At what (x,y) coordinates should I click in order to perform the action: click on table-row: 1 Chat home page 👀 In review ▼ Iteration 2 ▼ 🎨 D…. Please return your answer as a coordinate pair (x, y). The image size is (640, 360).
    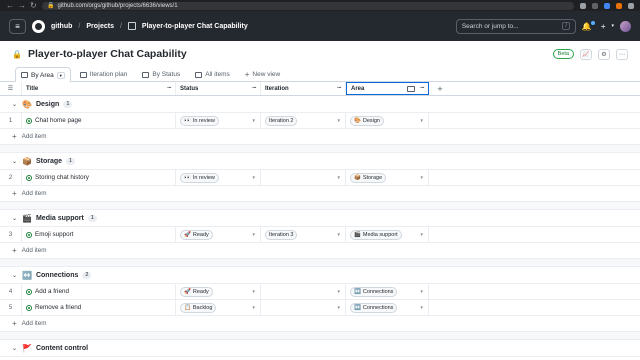
    Looking at the image, I should click on (320, 121).